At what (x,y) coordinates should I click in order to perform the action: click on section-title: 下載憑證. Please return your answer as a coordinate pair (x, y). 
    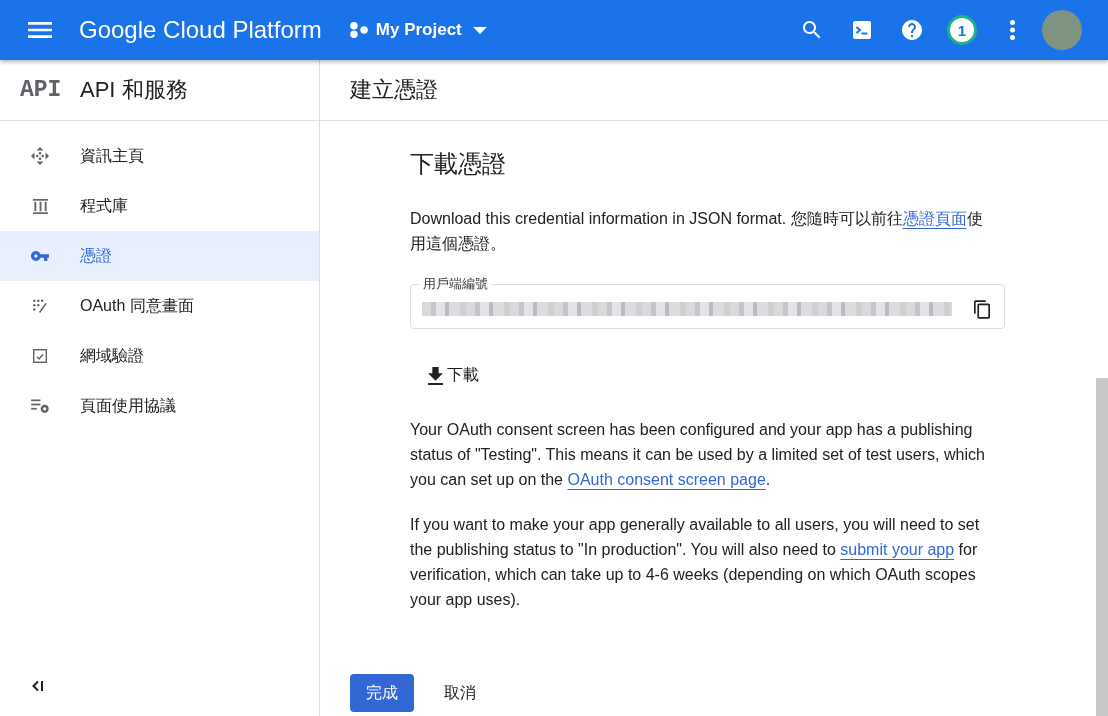
    Looking at the image, I should click on (458, 164).